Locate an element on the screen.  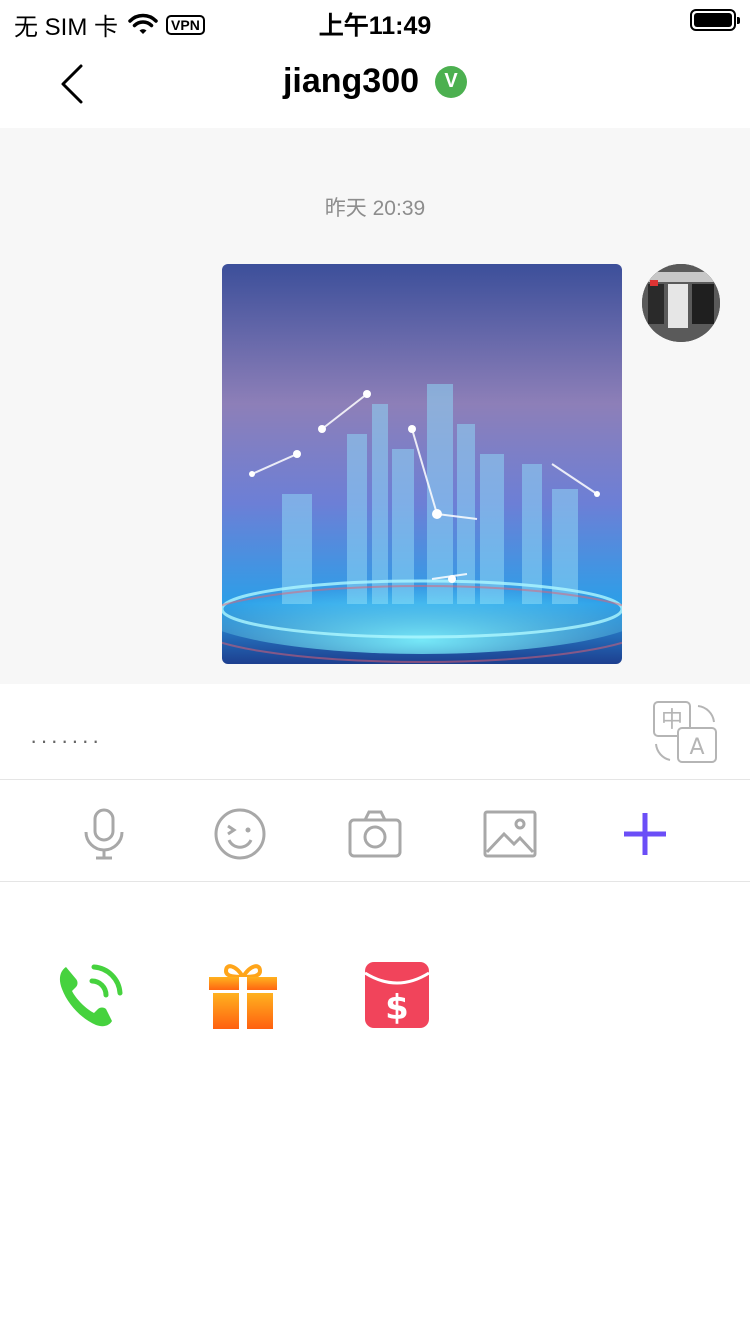
camera-icon is located at coordinates (375, 834).